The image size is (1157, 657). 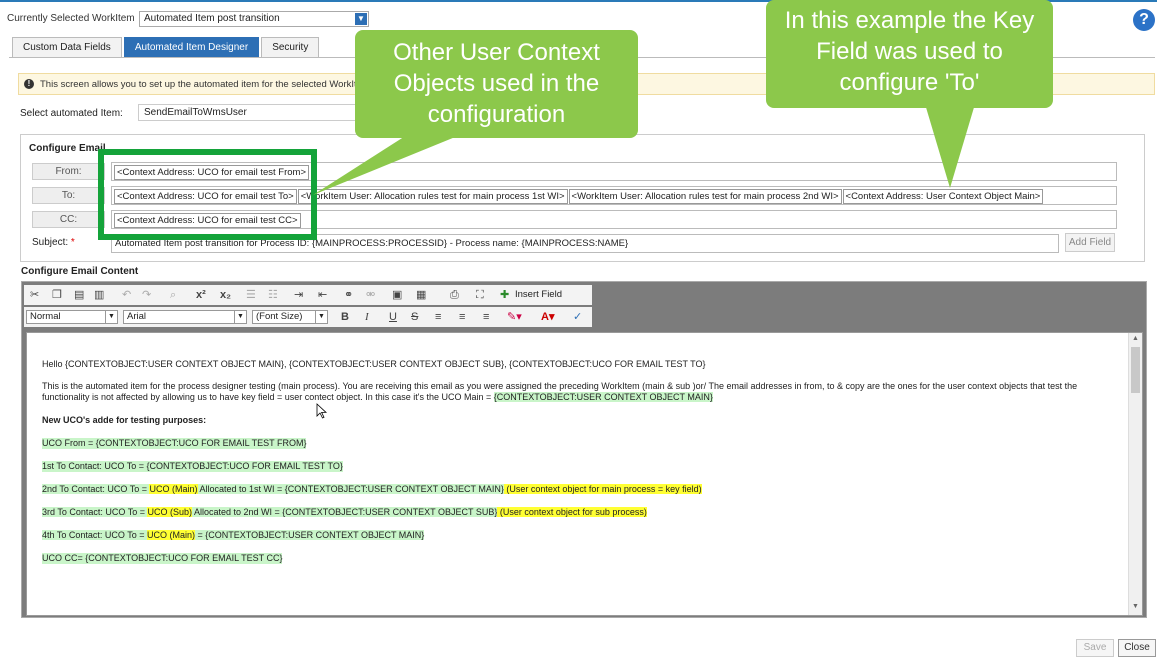 I want to click on highlight-box, so click(x=207, y=194).